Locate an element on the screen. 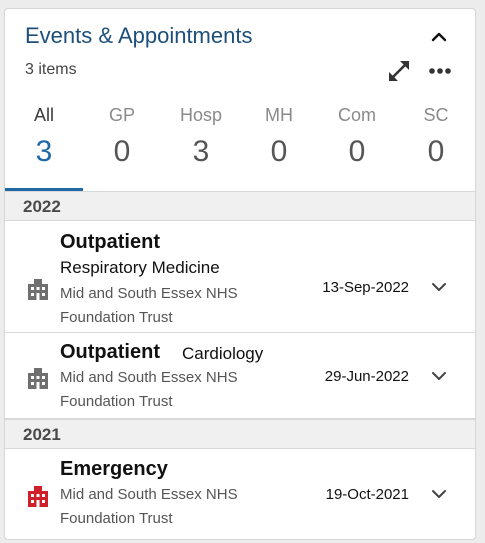 The width and height of the screenshot is (485, 543). item-count: 3 items is located at coordinates (51, 69).